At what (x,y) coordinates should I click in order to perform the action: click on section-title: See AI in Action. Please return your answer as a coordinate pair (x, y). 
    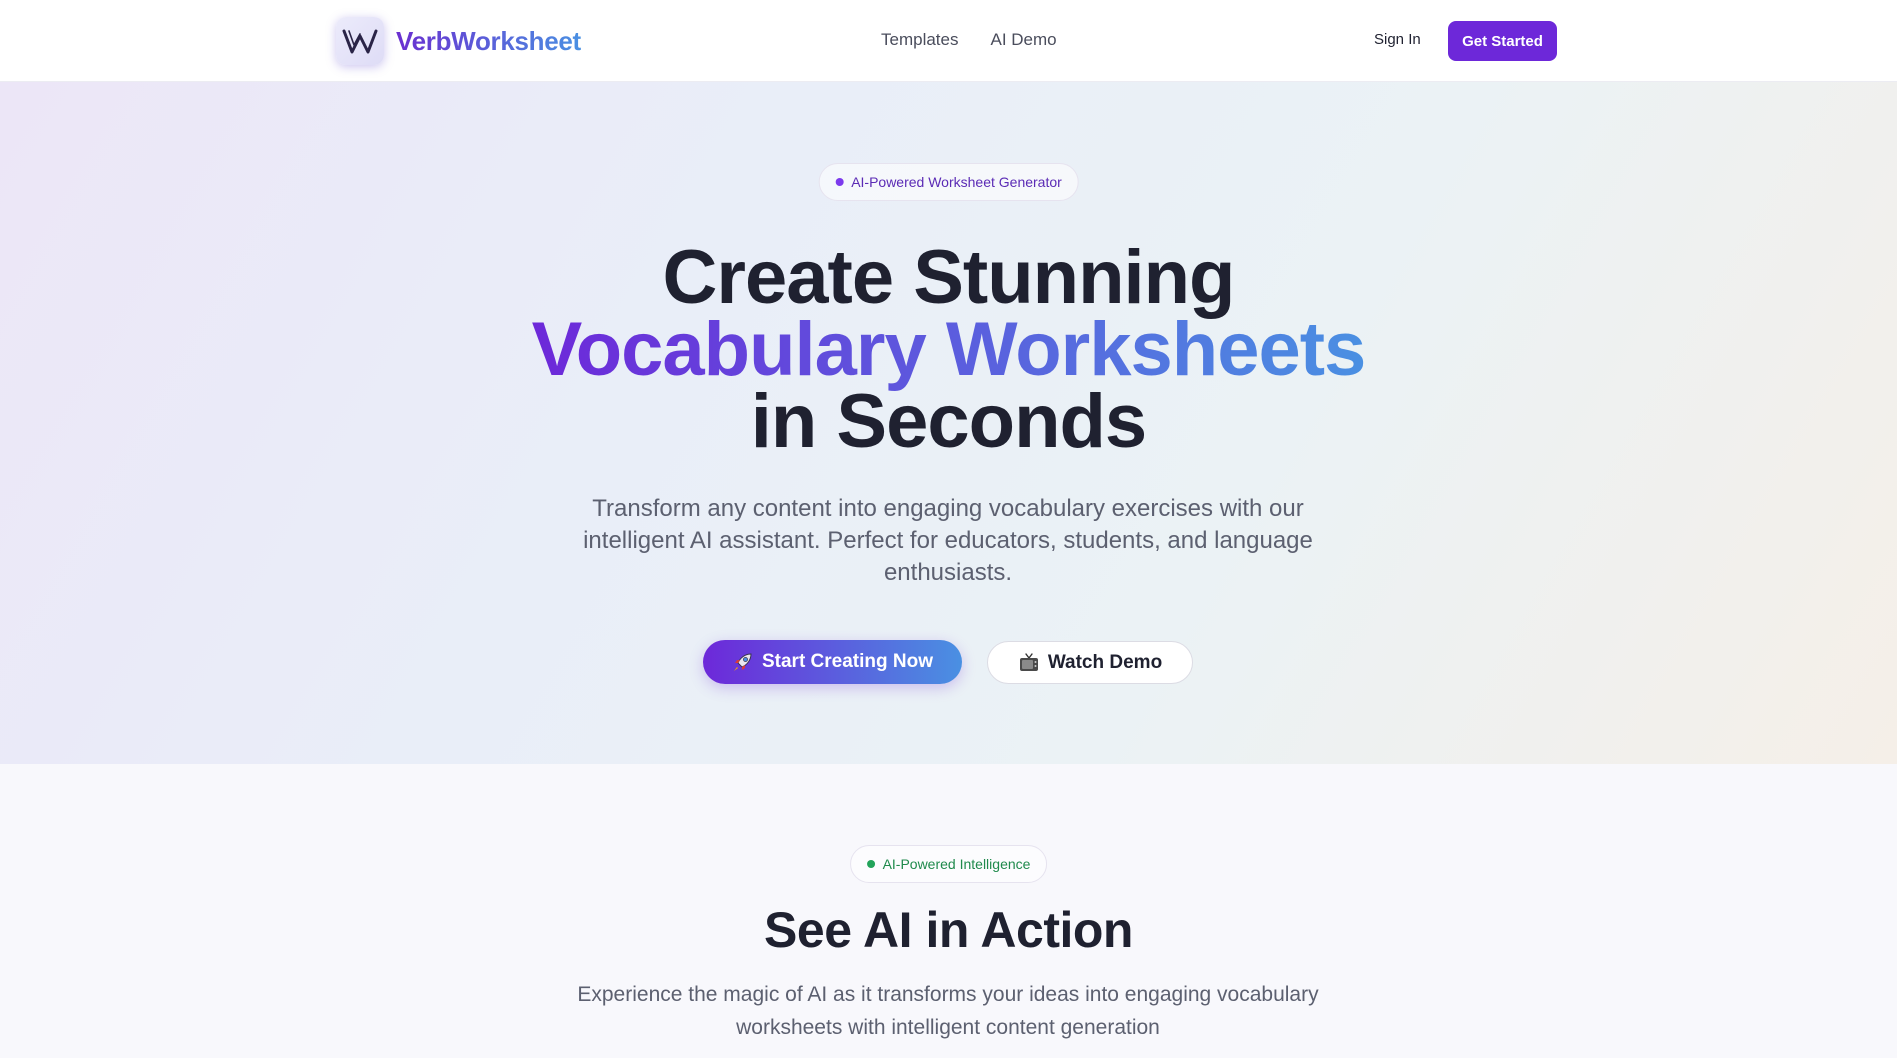
    Looking at the image, I should click on (948, 930).